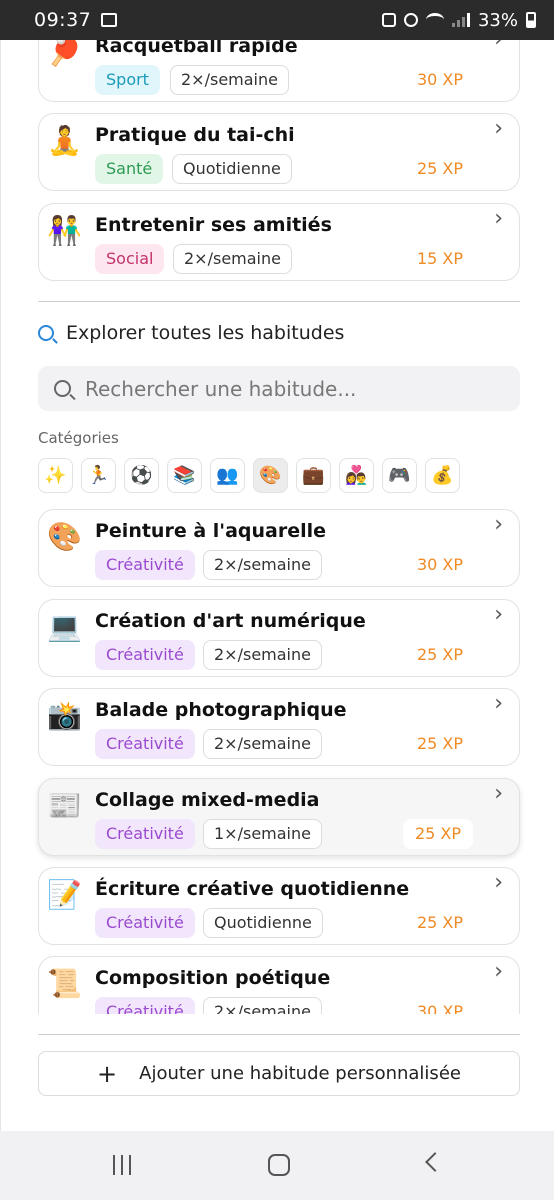  I want to click on habit-title: Collage mixed-media, so click(207, 800).